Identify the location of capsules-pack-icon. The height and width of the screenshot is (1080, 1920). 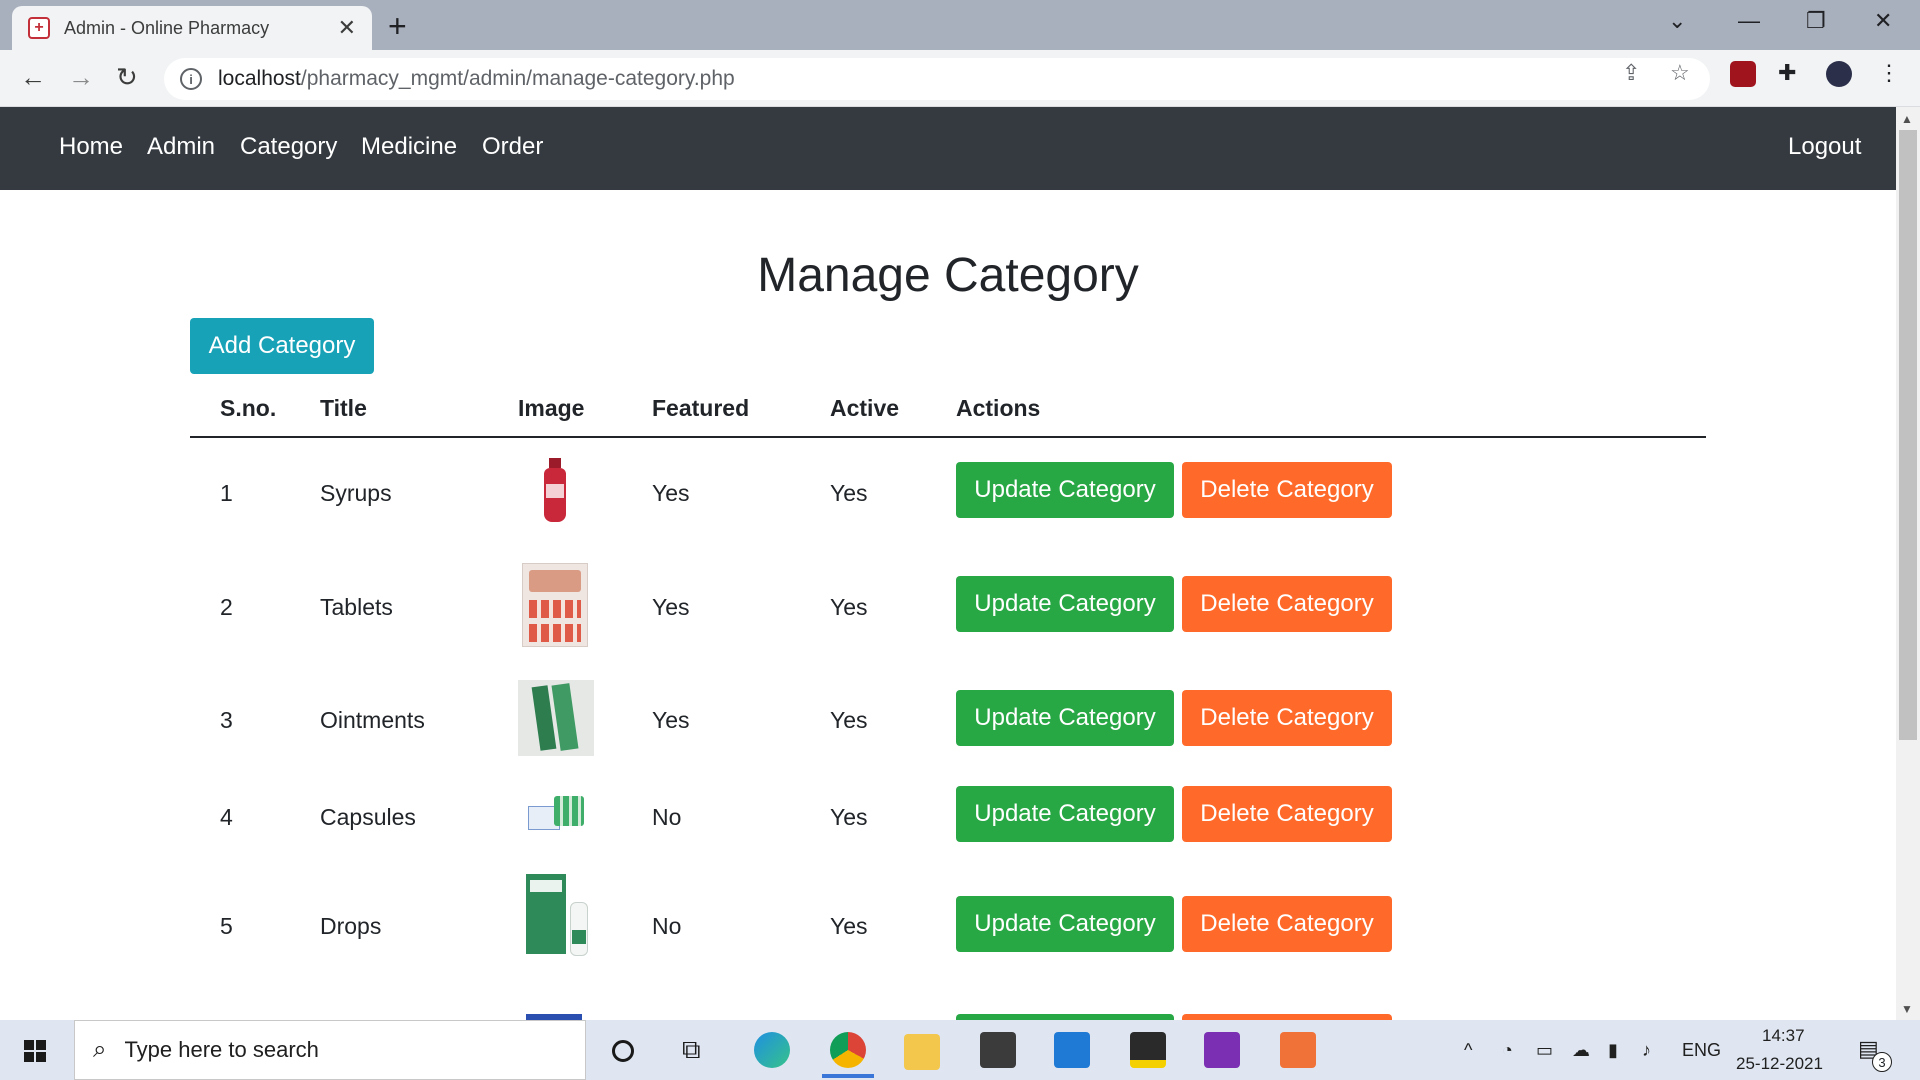
(556, 815).